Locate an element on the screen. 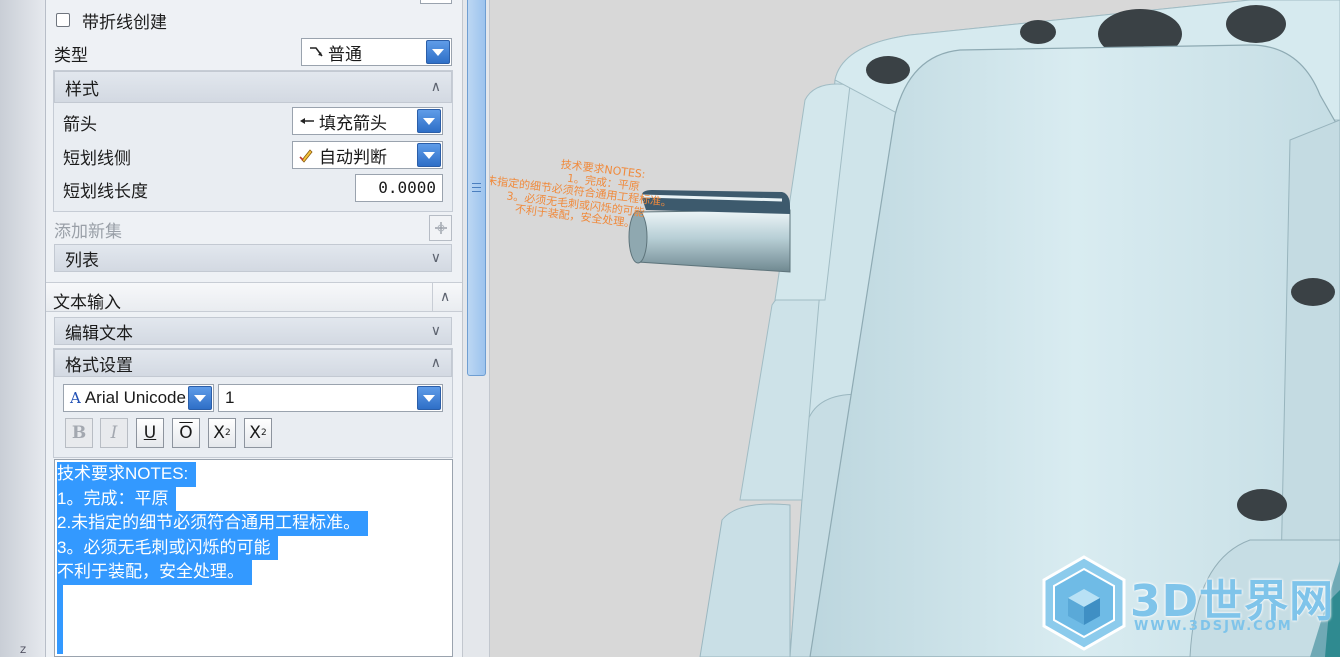 This screenshot has height=657, width=1340. text-input-section-title: 文本输入 is located at coordinates (87, 303).